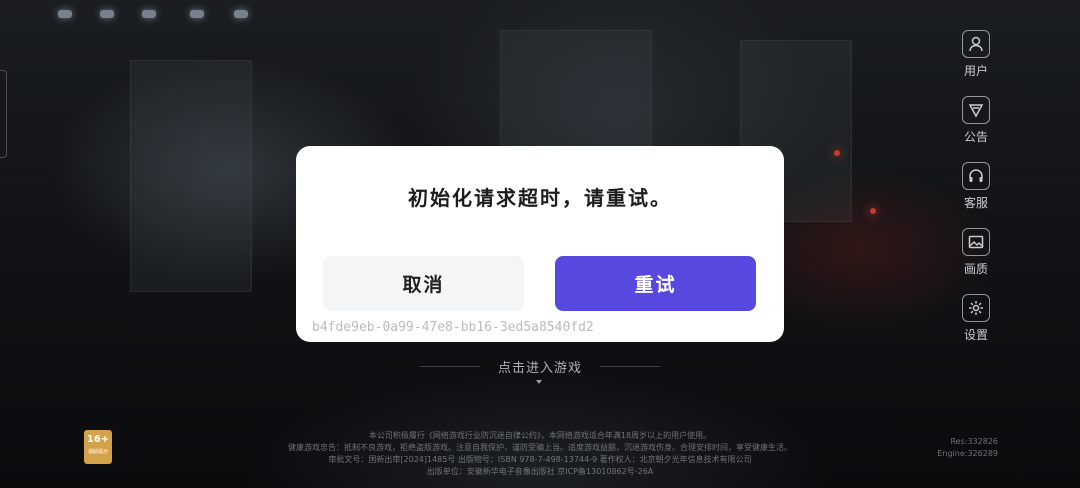  What do you see at coordinates (540, 366) in the screenshot?
I see `enter-game-button: 点击进入游戏` at bounding box center [540, 366].